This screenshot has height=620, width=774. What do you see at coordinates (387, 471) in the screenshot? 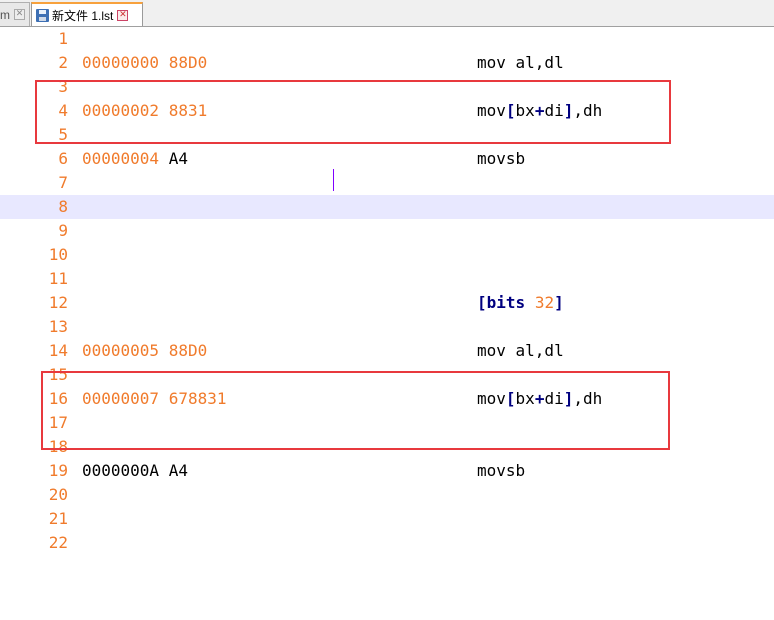
I see `code-line: 19 0000000A A4 movsb` at bounding box center [387, 471].